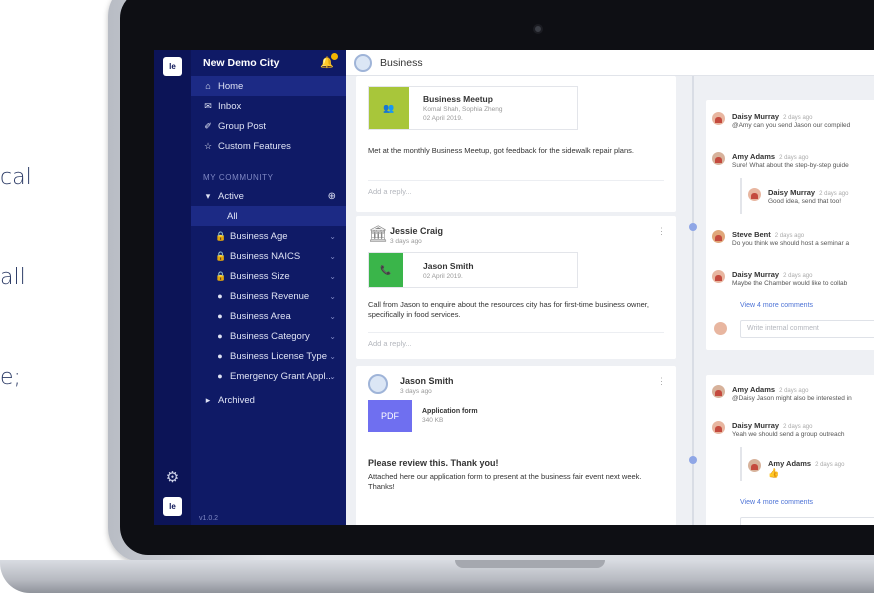 The height and width of the screenshot is (593, 874). I want to click on home-icon: ⌂, so click(208, 86).